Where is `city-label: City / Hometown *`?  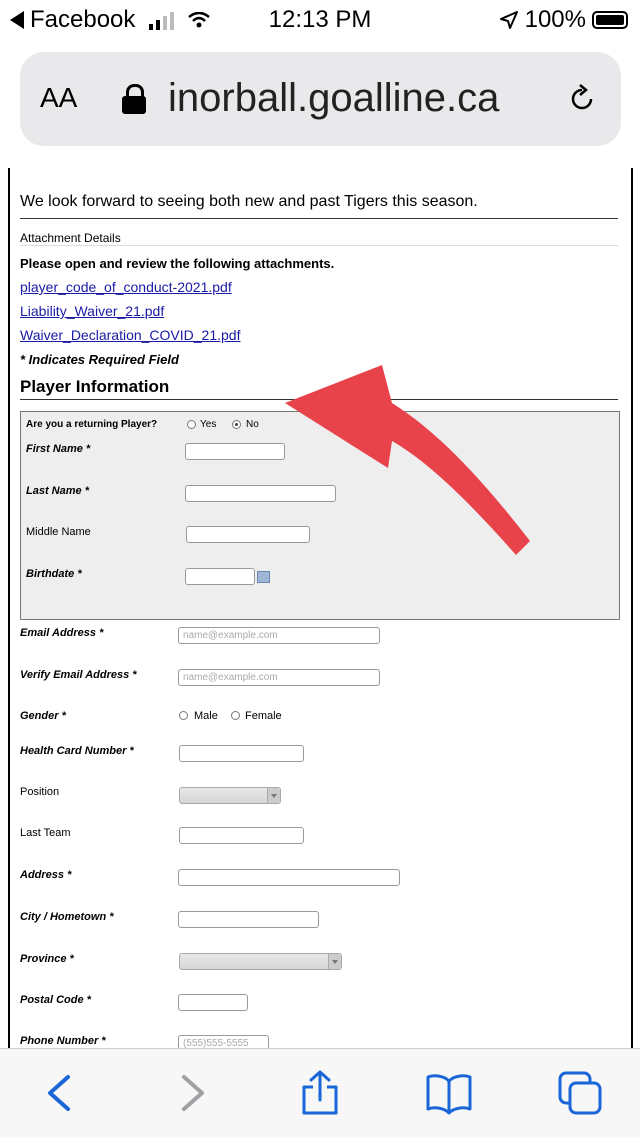 city-label: City / Hometown * is located at coordinates (67, 917).